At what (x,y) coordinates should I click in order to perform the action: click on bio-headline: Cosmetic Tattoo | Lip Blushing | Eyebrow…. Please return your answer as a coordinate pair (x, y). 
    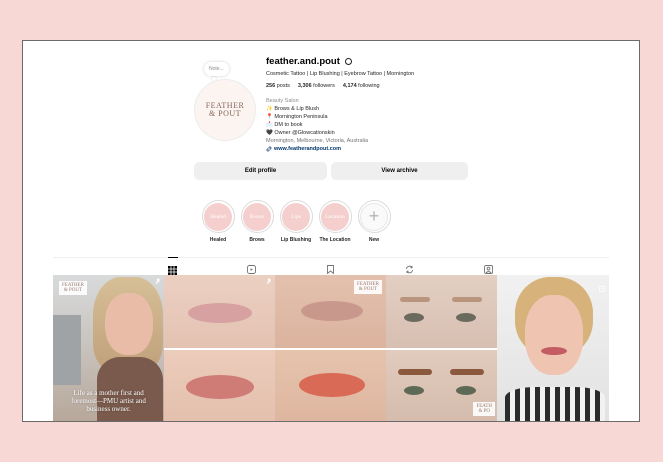
    Looking at the image, I should click on (340, 74).